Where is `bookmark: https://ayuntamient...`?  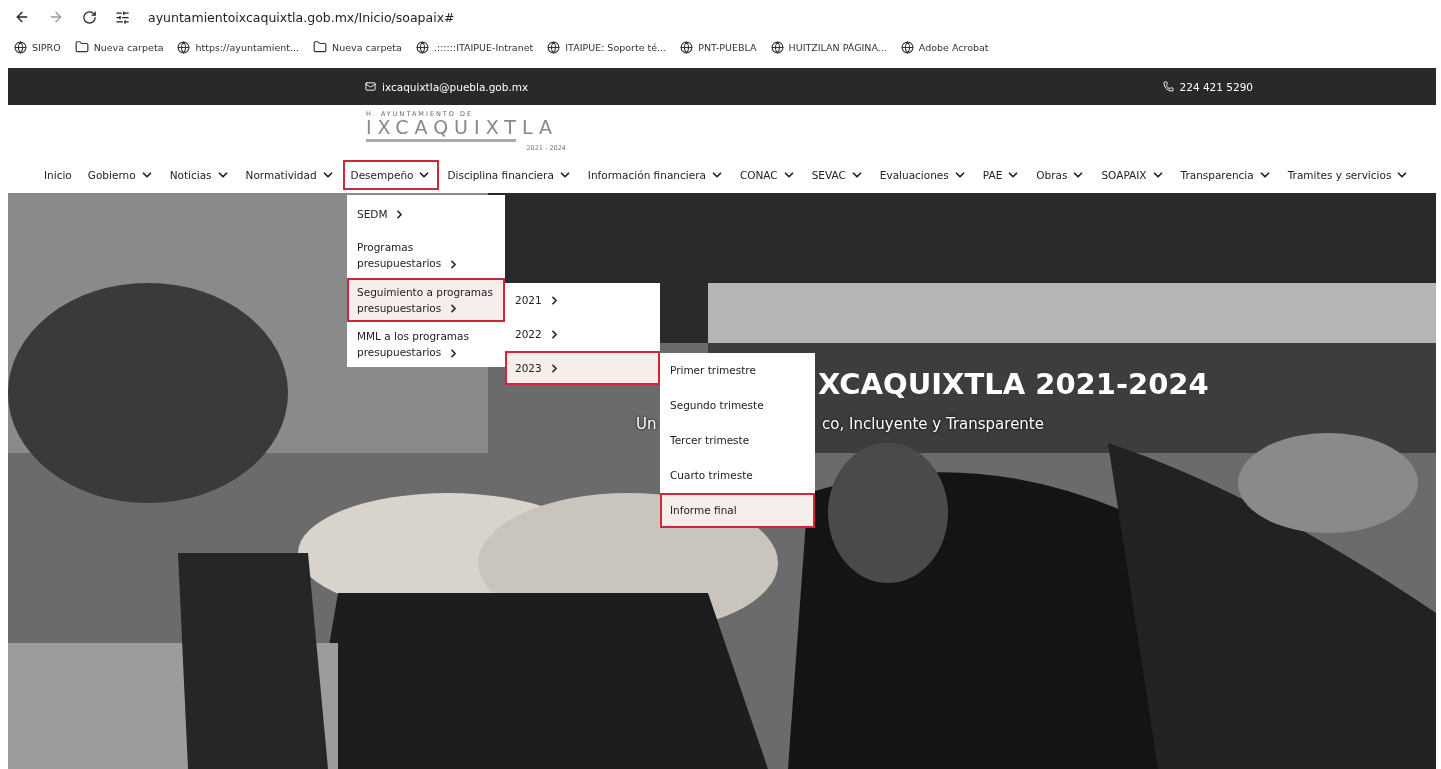 bookmark: https://ayuntamient... is located at coordinates (238, 47).